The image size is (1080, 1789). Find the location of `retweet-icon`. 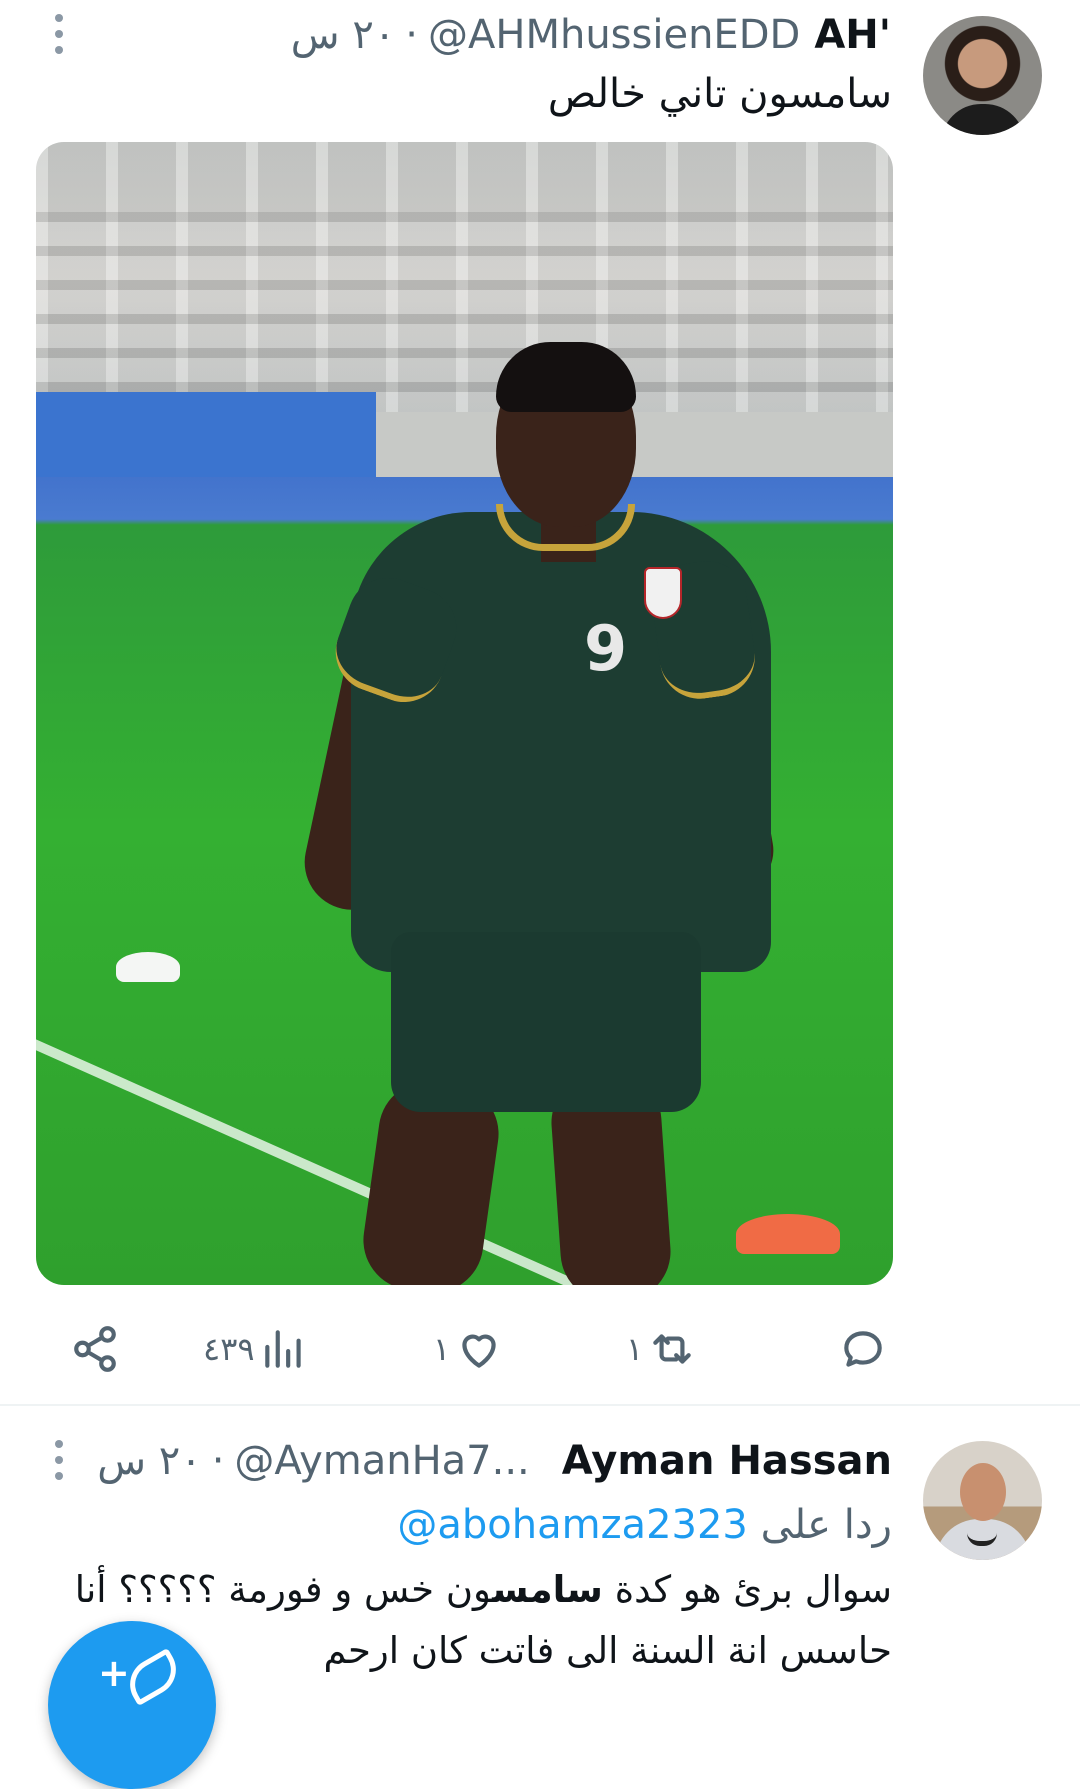

retweet-icon is located at coordinates (672, 1349).